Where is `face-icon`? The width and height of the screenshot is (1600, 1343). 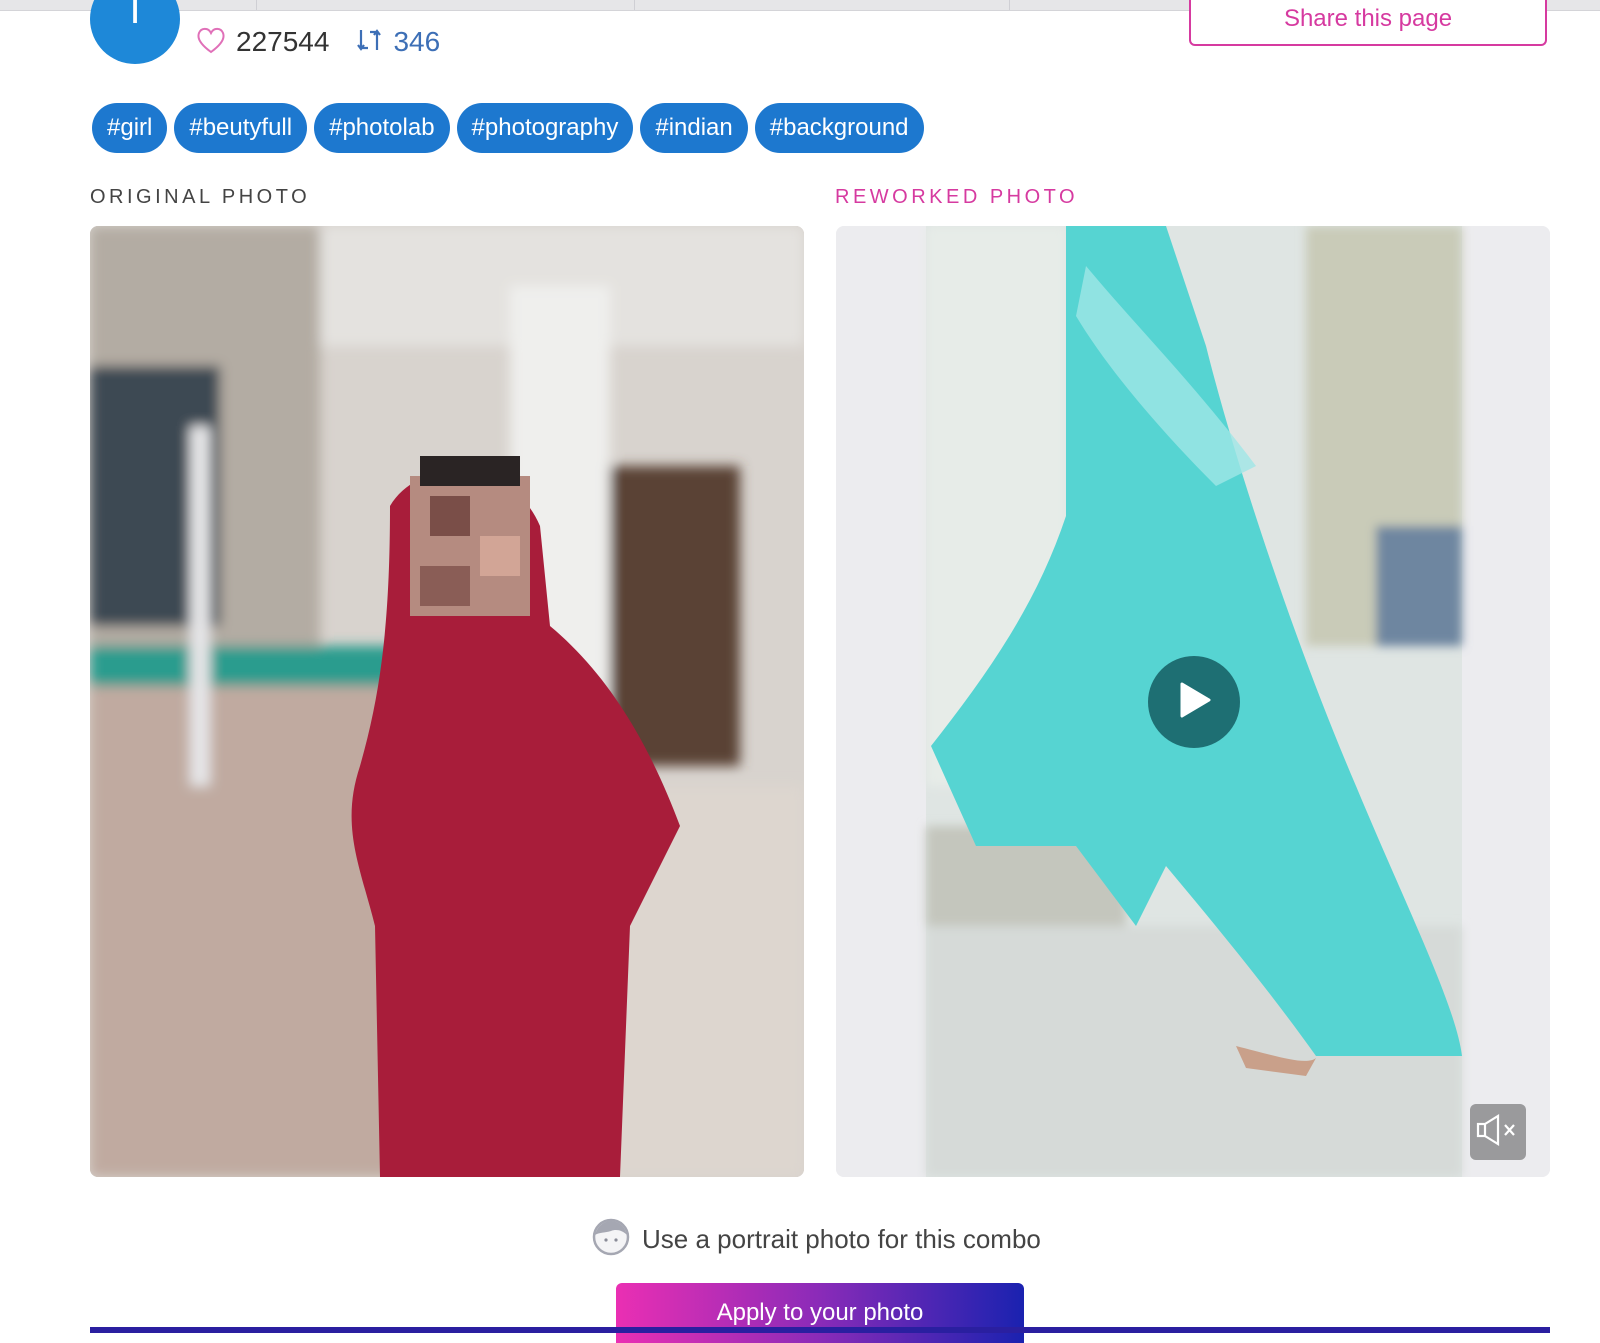
face-icon is located at coordinates (611, 1239).